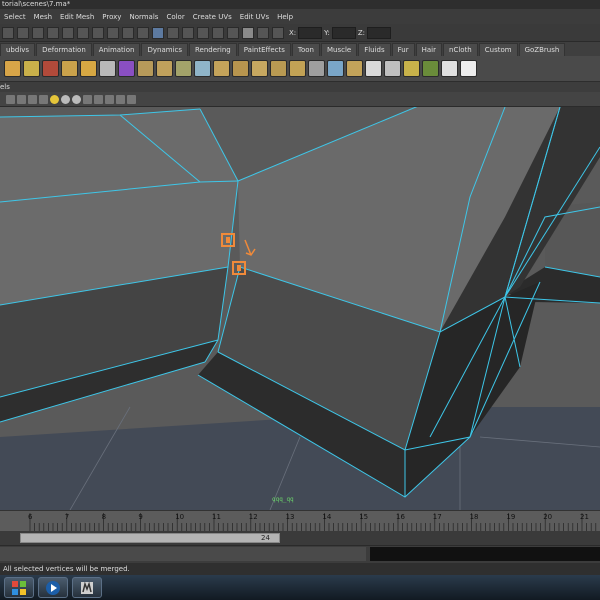 The width and height of the screenshot is (600, 600). Describe the element at coordinates (65, 99) in the screenshot. I see `shadow-icon` at that location.